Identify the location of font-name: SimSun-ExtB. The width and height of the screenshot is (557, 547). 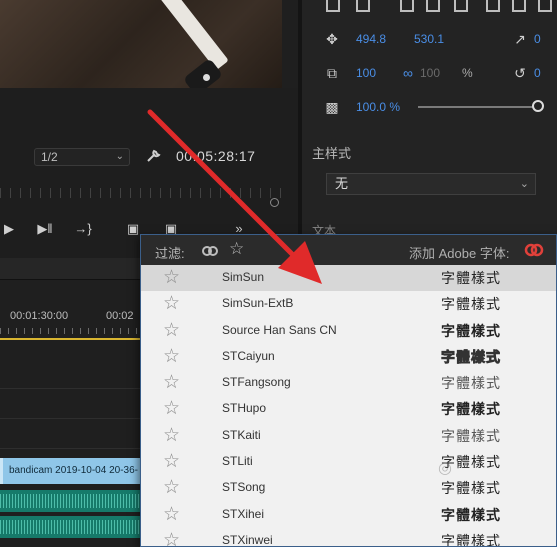
(258, 303).